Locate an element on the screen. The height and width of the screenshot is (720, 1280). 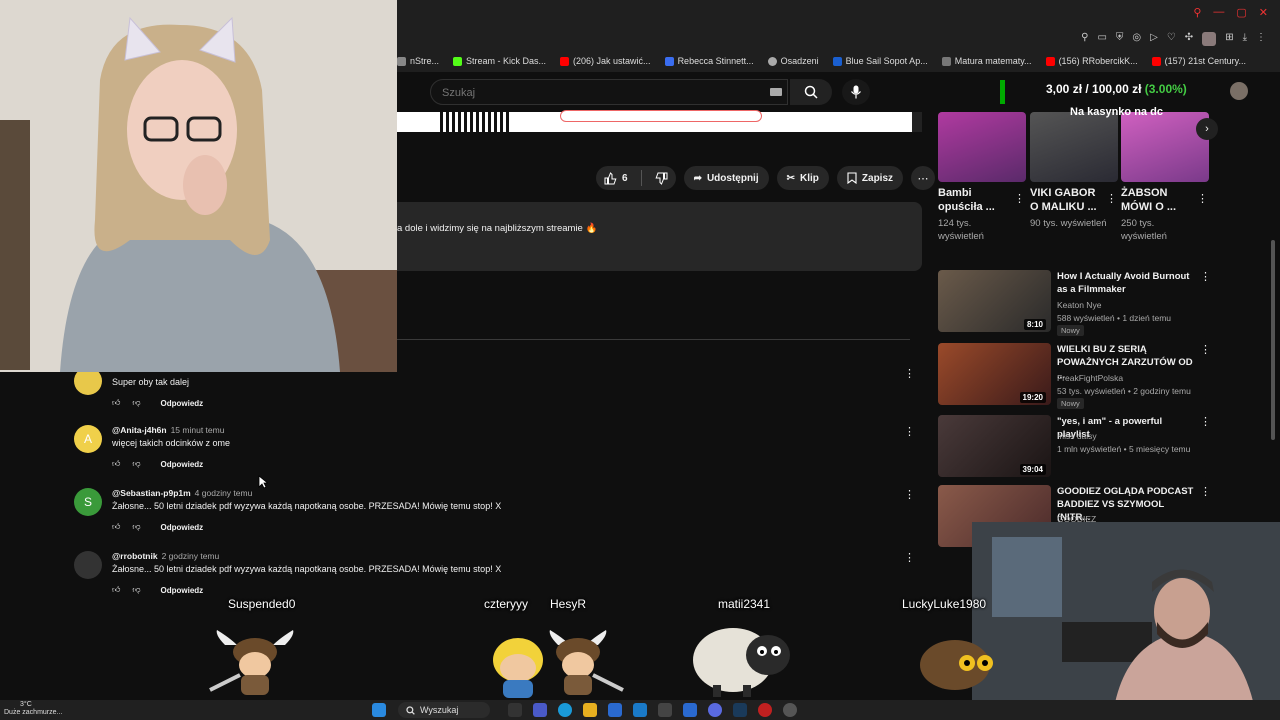
comment-author: @Anita-j4h6n is located at coordinates (139, 430).